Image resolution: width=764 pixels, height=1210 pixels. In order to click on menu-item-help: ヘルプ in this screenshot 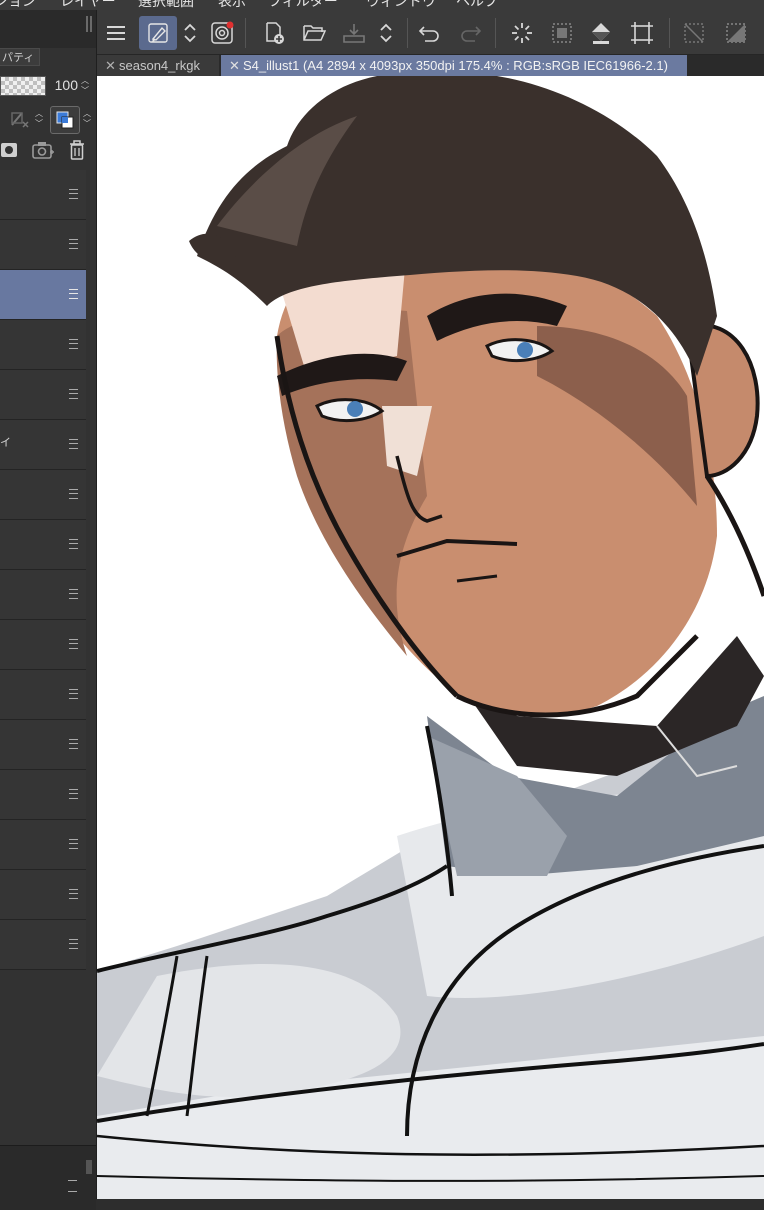, I will do `click(477, 5)`.